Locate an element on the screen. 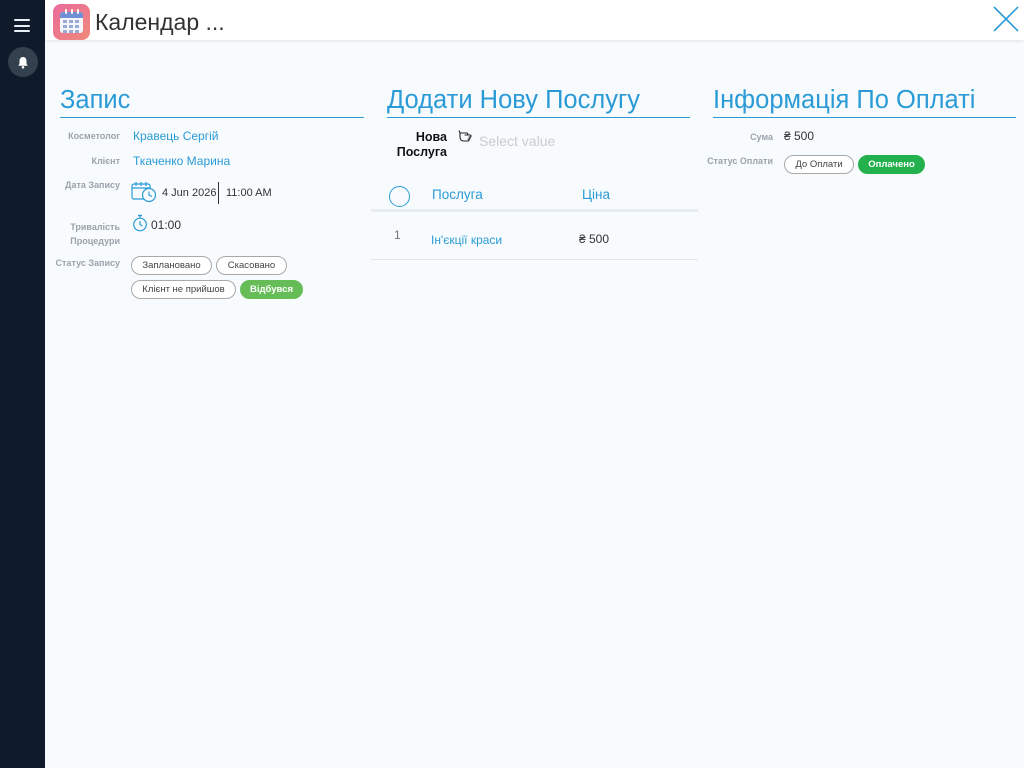 This screenshot has height=768, width=1024. calendar-clock-icon is located at coordinates (144, 192).